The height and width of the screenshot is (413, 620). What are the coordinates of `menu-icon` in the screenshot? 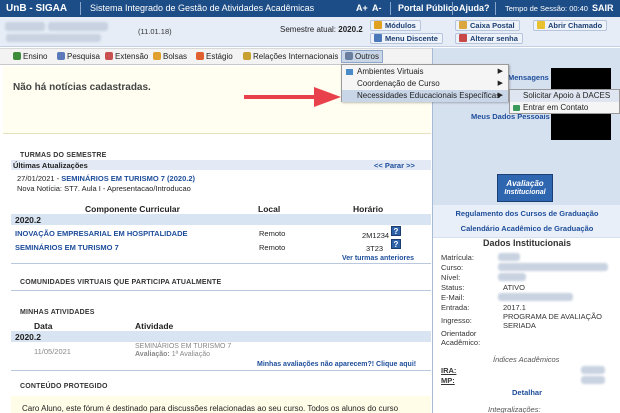 It's located at (378, 38).